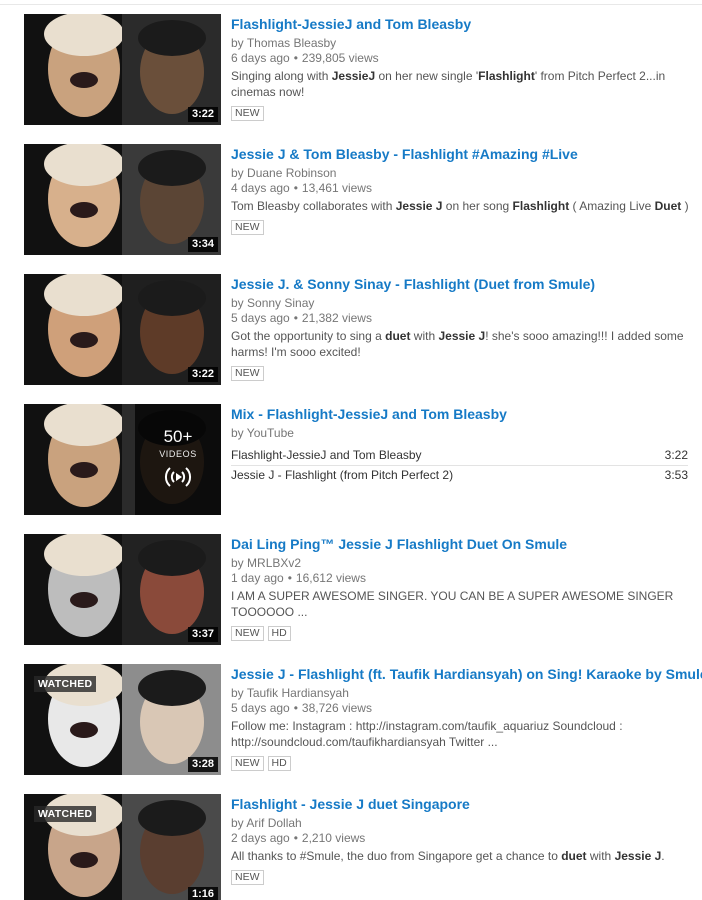 This screenshot has width=702, height=900. Describe the element at coordinates (506, 76) in the screenshot. I see `description-text: Flashlight` at that location.